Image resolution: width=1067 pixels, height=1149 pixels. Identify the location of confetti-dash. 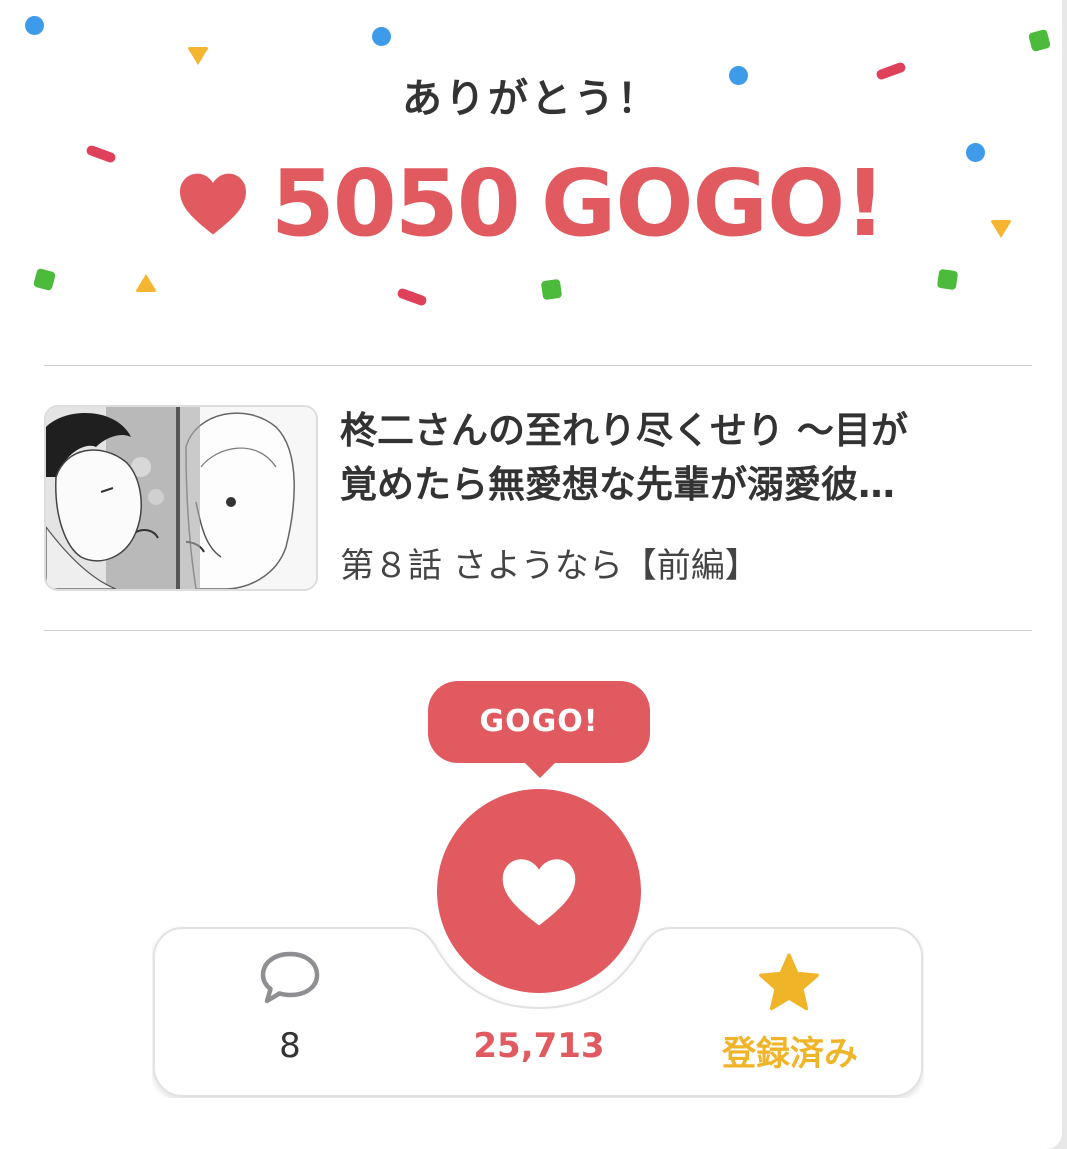
(412, 297).